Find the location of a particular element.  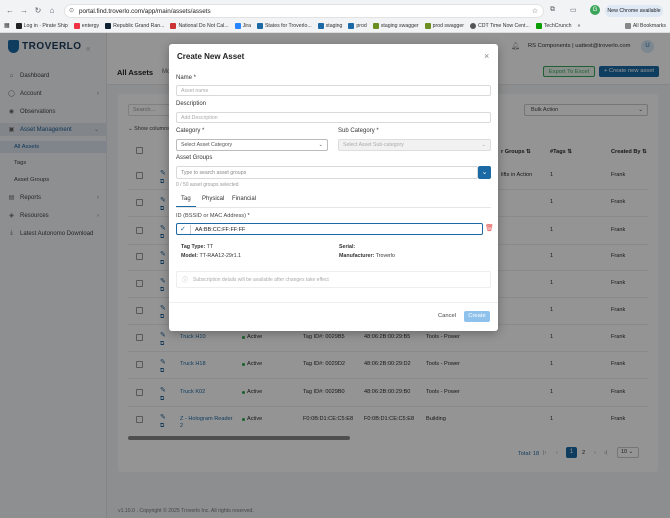

serial-label: Serial: is located at coordinates (347, 247).